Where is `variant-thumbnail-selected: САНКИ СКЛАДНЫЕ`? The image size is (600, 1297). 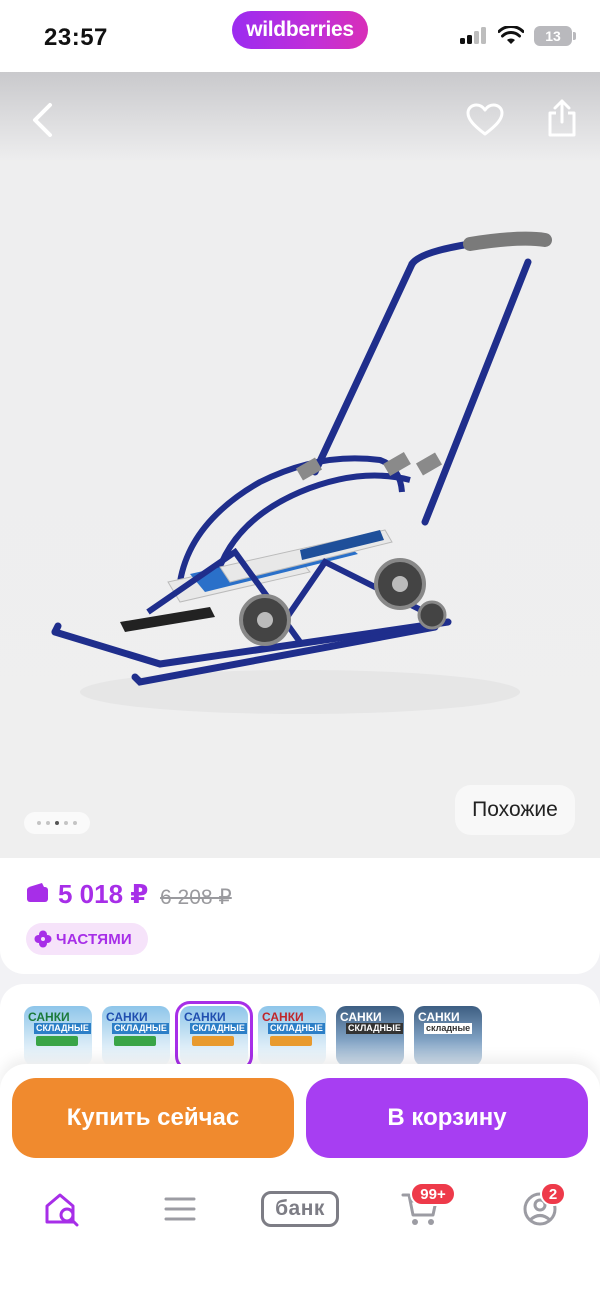
variant-thumbnail-selected: САНКИ СКЛАДНЫЕ is located at coordinates (214, 1036).